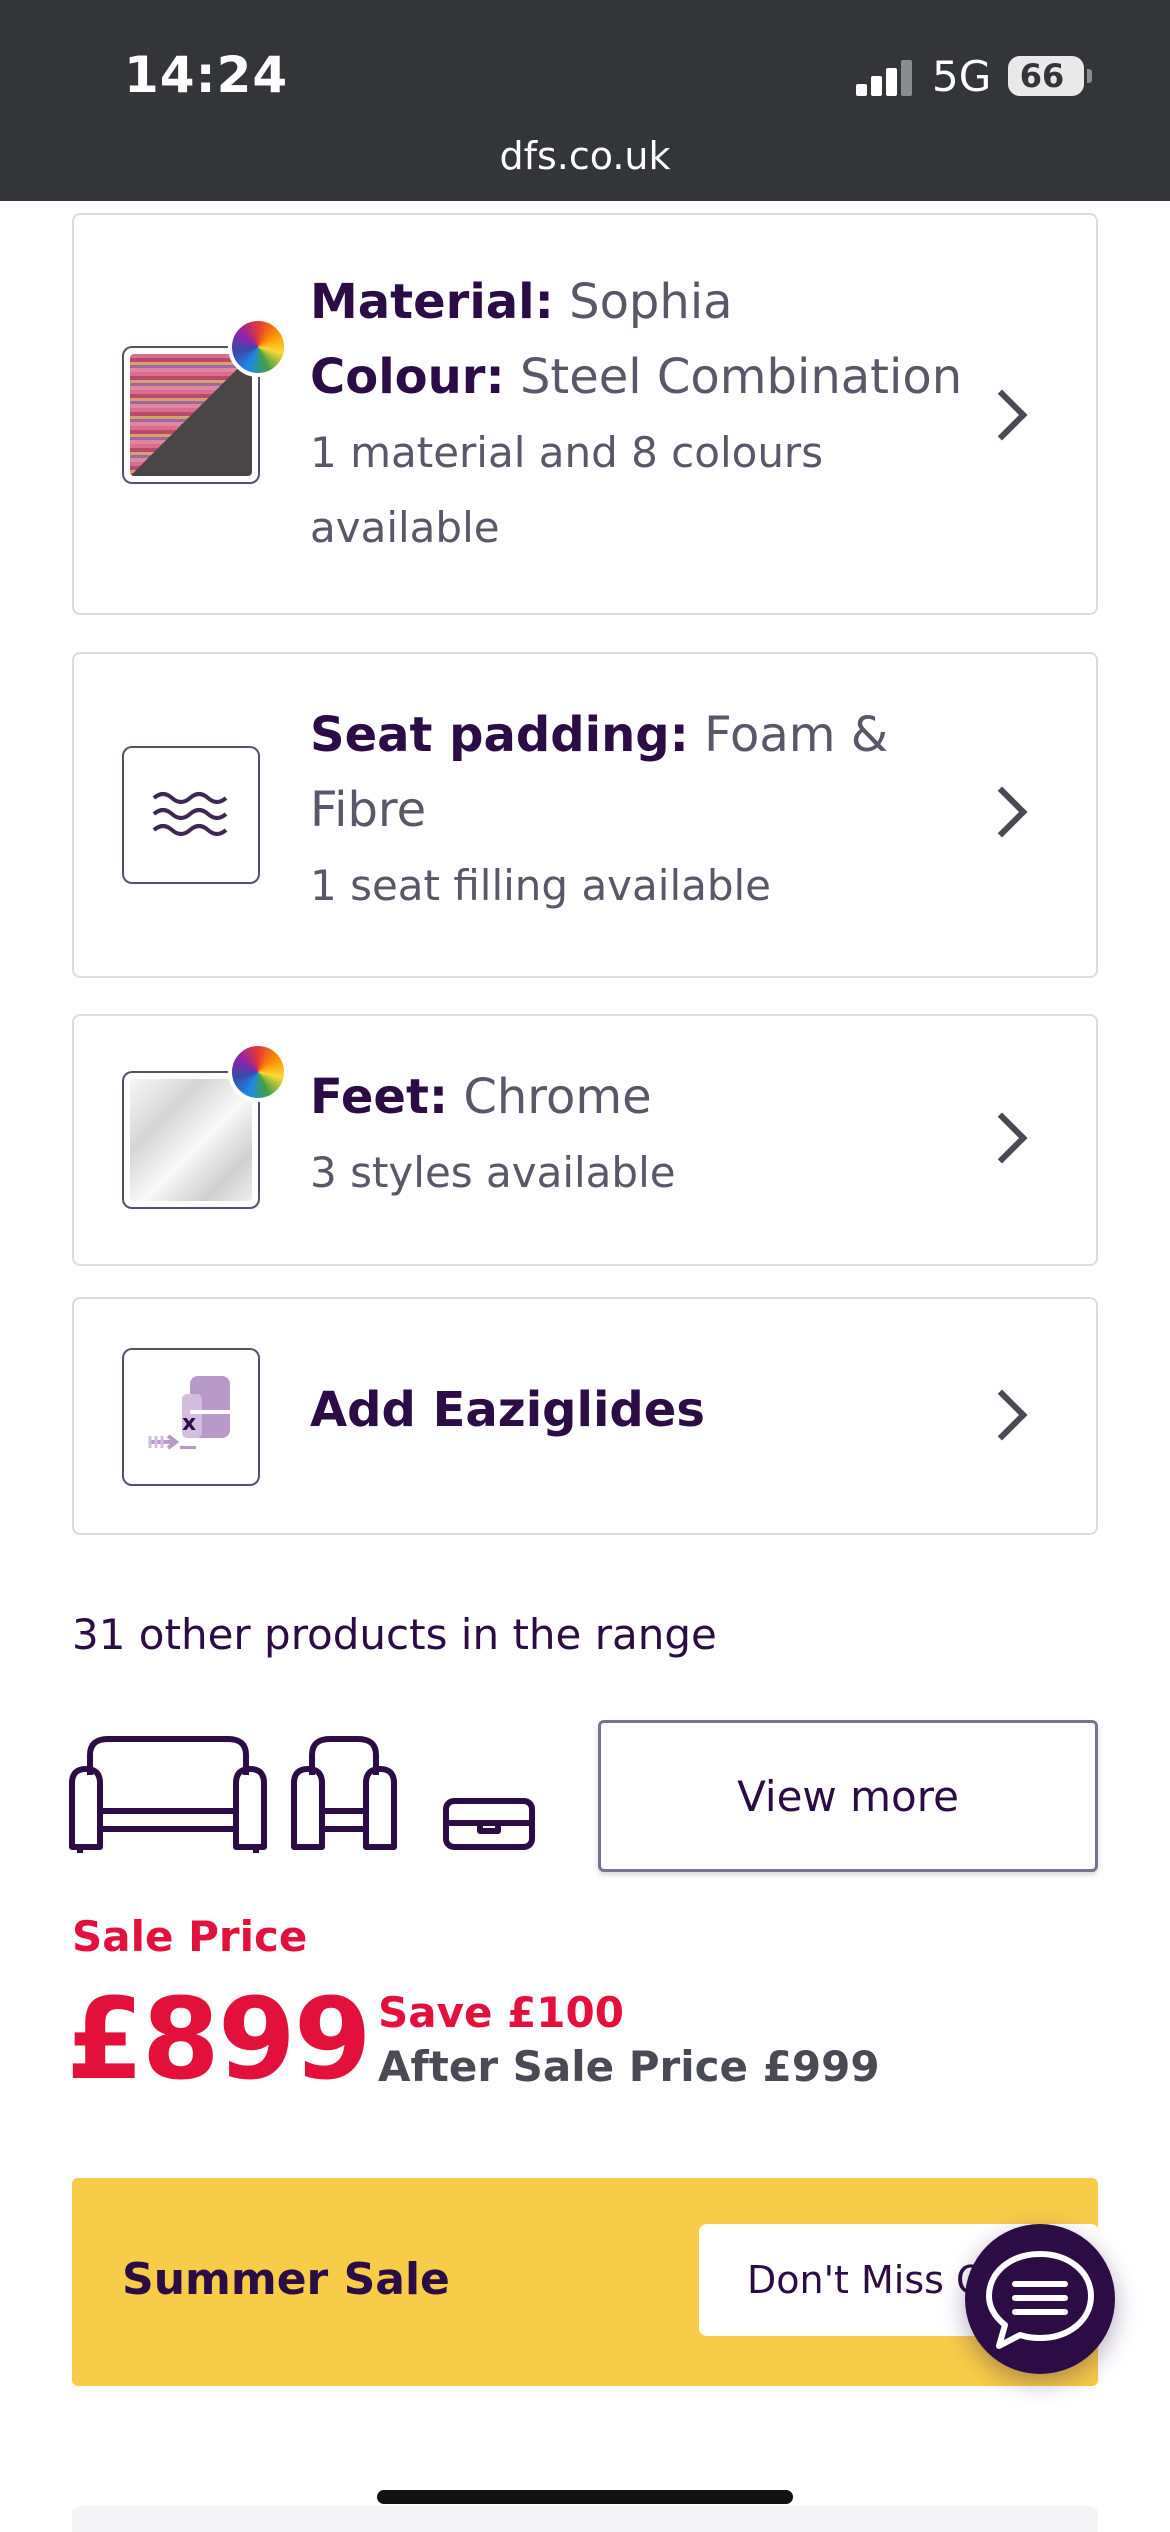  Describe the element at coordinates (962, 76) in the screenshot. I see `network-type: 5G` at that location.